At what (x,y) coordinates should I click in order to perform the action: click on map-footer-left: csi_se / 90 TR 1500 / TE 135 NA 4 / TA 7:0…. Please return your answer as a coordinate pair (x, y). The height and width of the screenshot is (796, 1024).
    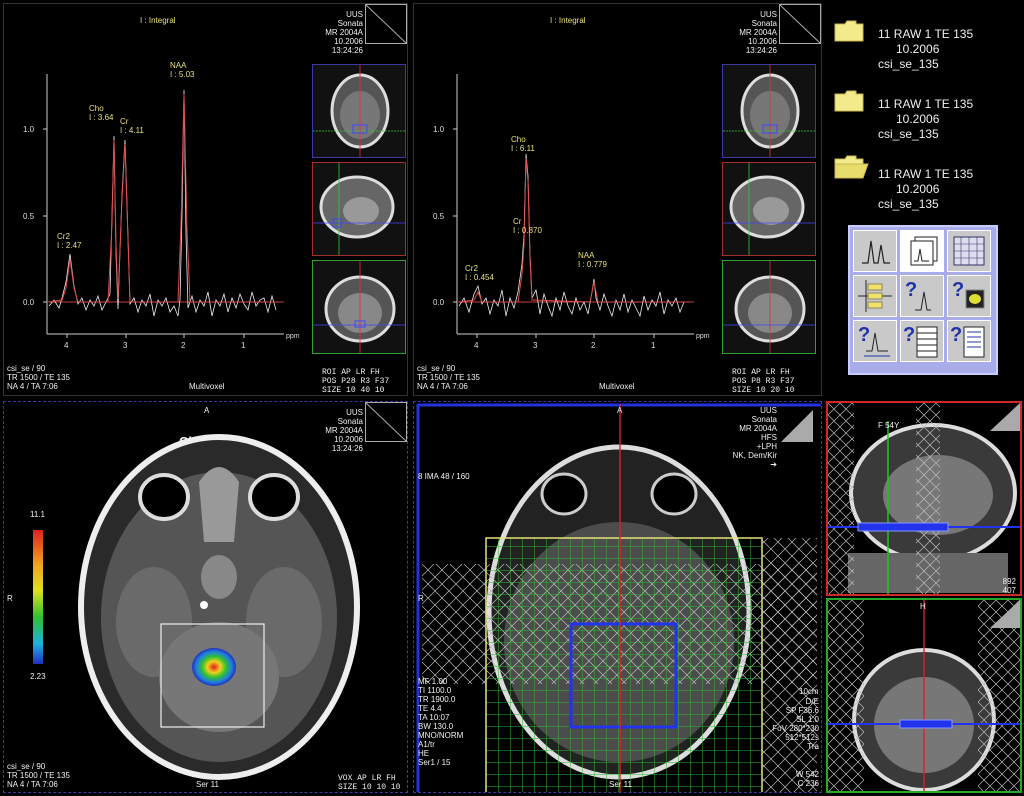
    Looking at the image, I should click on (38, 775).